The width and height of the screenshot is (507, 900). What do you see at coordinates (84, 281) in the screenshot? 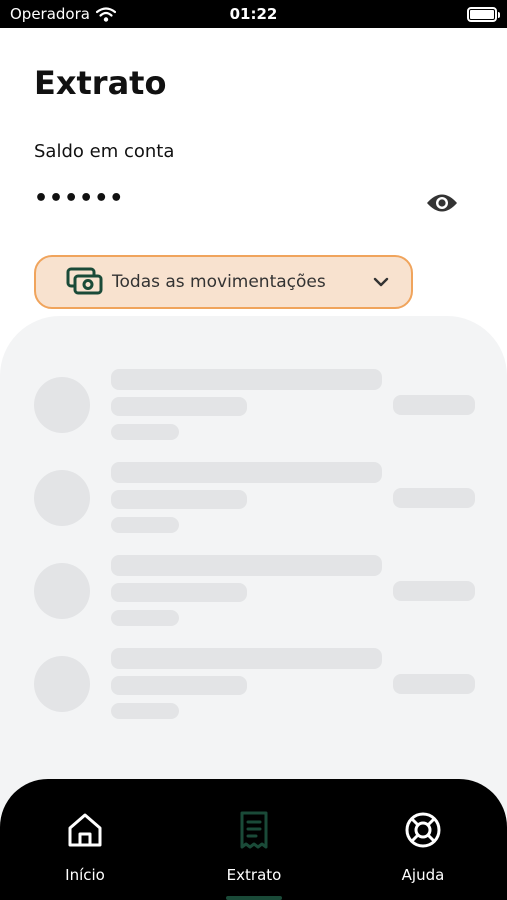
I see `cash-icon` at bounding box center [84, 281].